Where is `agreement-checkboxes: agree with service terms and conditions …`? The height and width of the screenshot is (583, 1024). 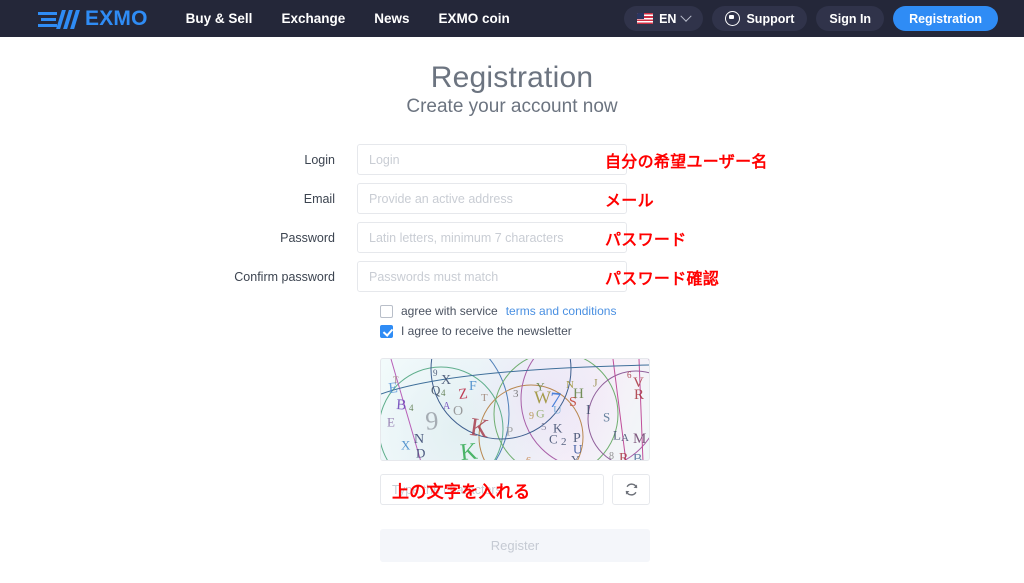 agreement-checkboxes: agree with service terms and conditions … is located at coordinates (512, 321).